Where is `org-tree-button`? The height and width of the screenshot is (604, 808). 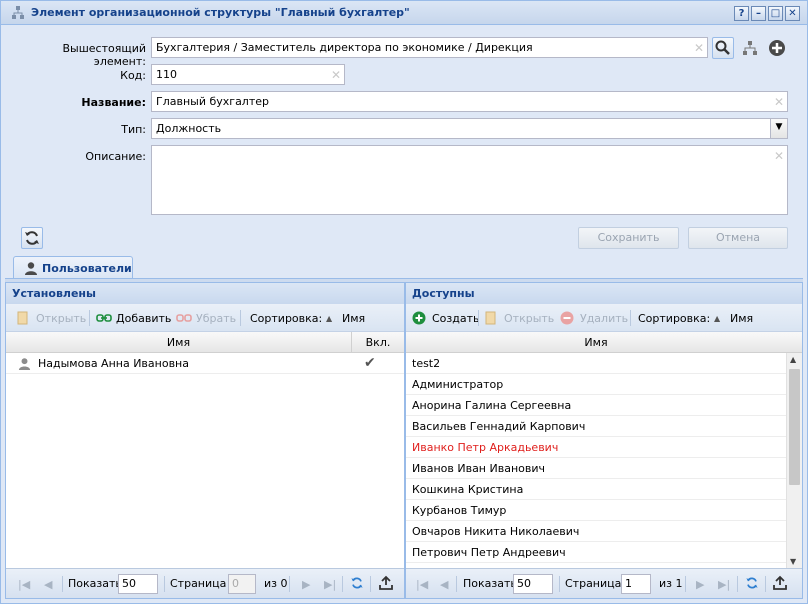
org-tree-button is located at coordinates (750, 48).